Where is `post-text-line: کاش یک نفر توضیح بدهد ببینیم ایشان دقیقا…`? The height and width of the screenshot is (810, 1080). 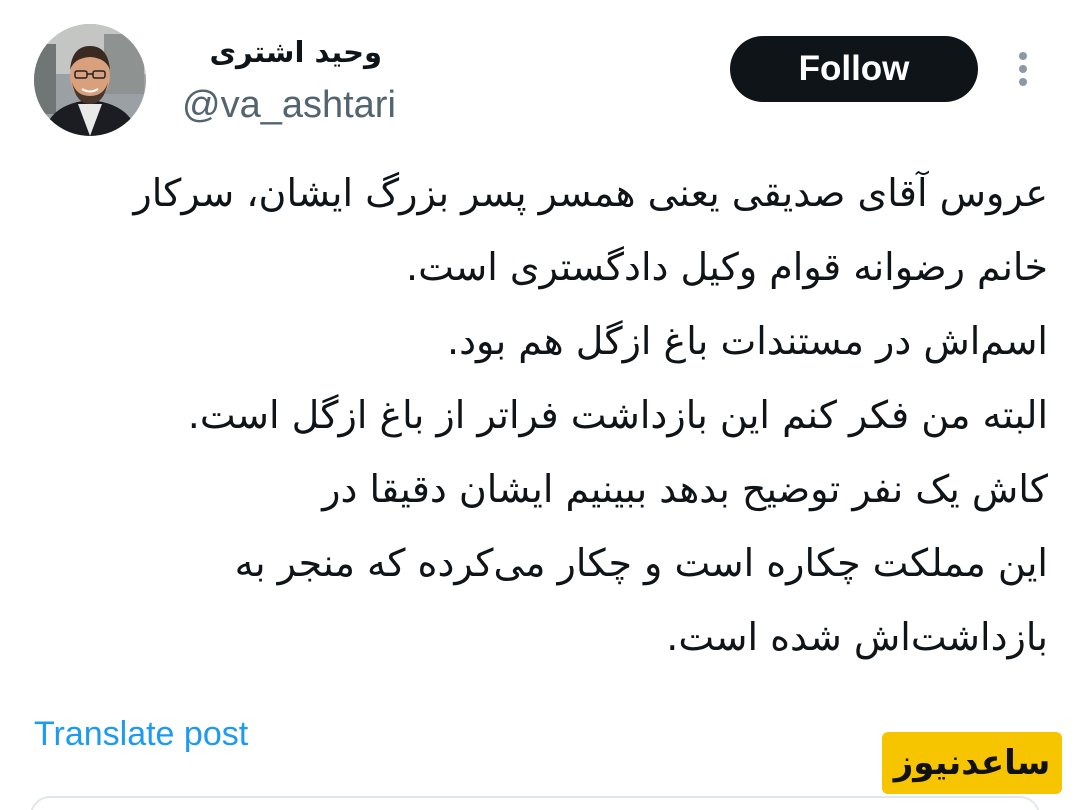 post-text-line: کاش یک نفر توضیح بدهد ببینیم ایشان دقیقا… is located at coordinates (685, 489).